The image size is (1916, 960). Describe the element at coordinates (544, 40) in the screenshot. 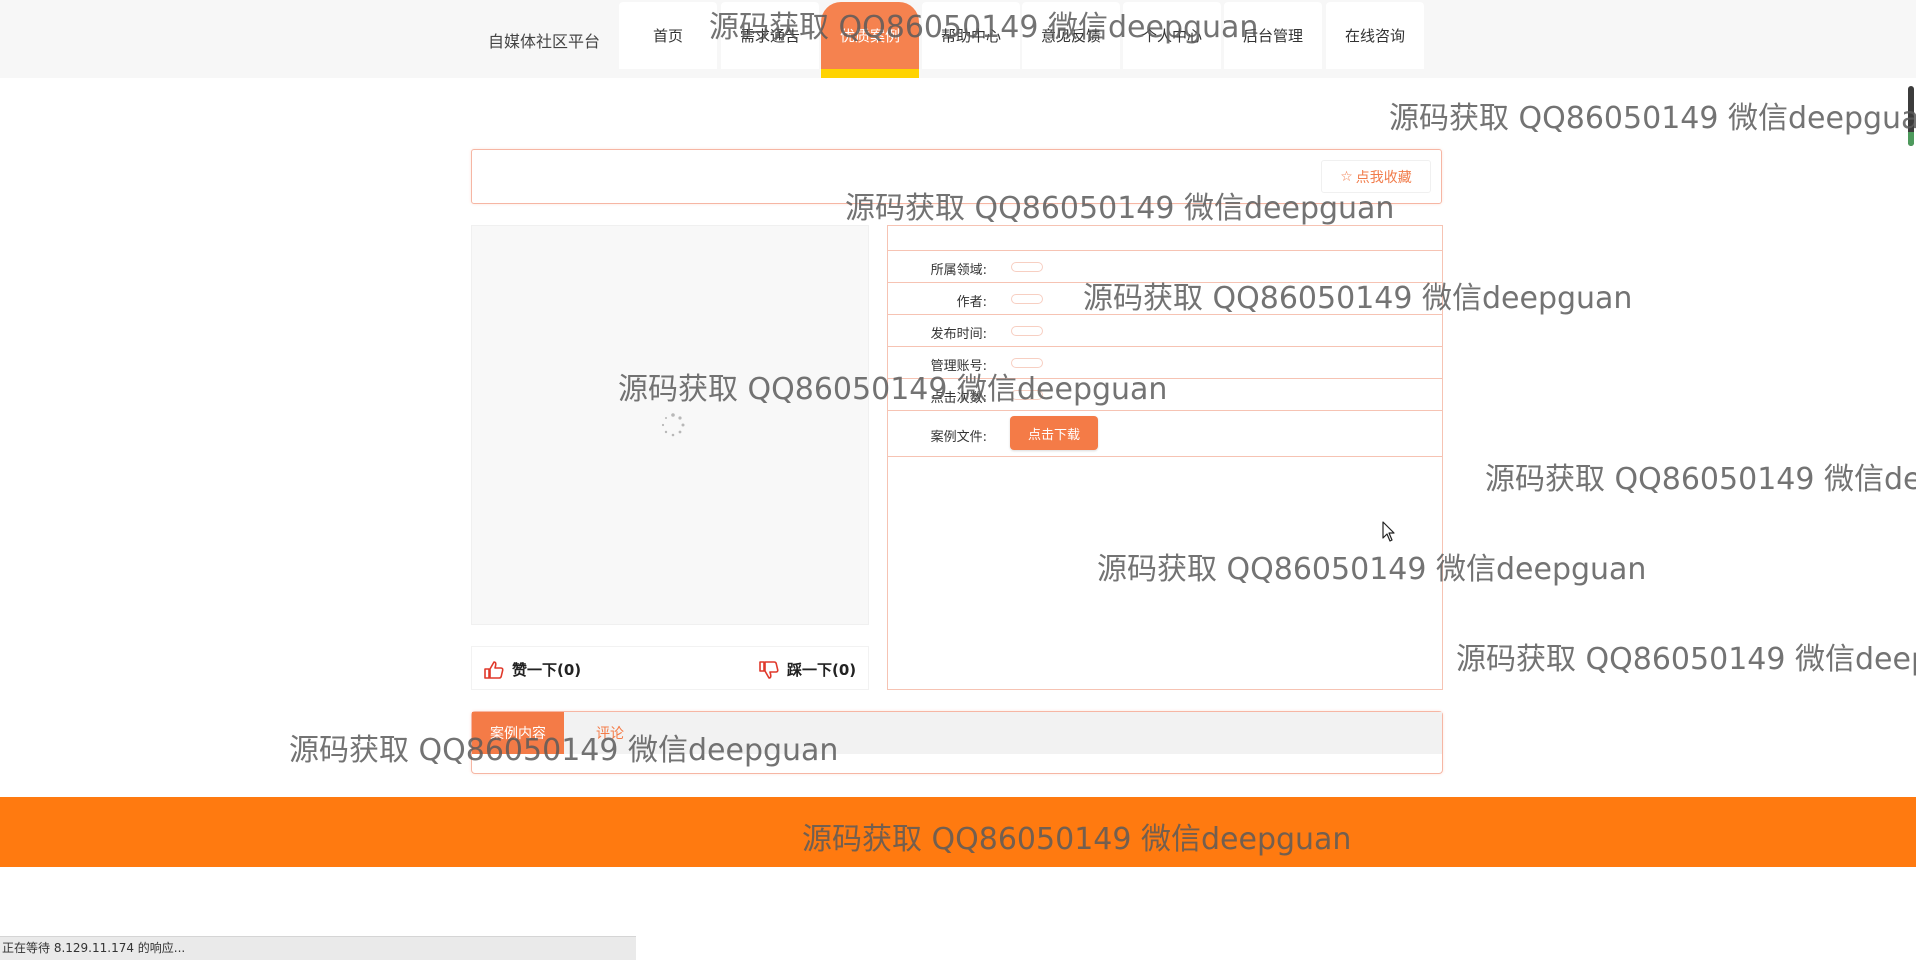

I see `site-brand: 自媒体社区平台` at that location.